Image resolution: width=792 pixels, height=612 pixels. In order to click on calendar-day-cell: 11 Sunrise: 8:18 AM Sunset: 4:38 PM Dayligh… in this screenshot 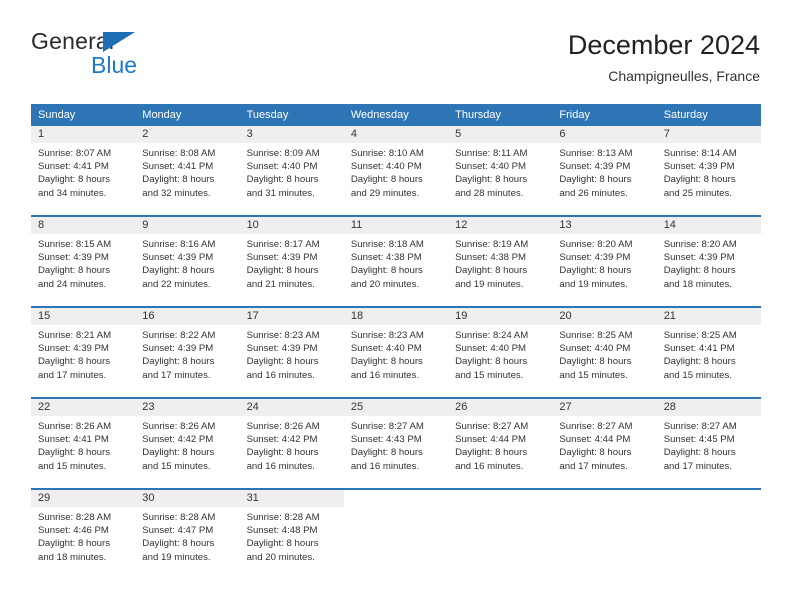, I will do `click(396, 261)`.